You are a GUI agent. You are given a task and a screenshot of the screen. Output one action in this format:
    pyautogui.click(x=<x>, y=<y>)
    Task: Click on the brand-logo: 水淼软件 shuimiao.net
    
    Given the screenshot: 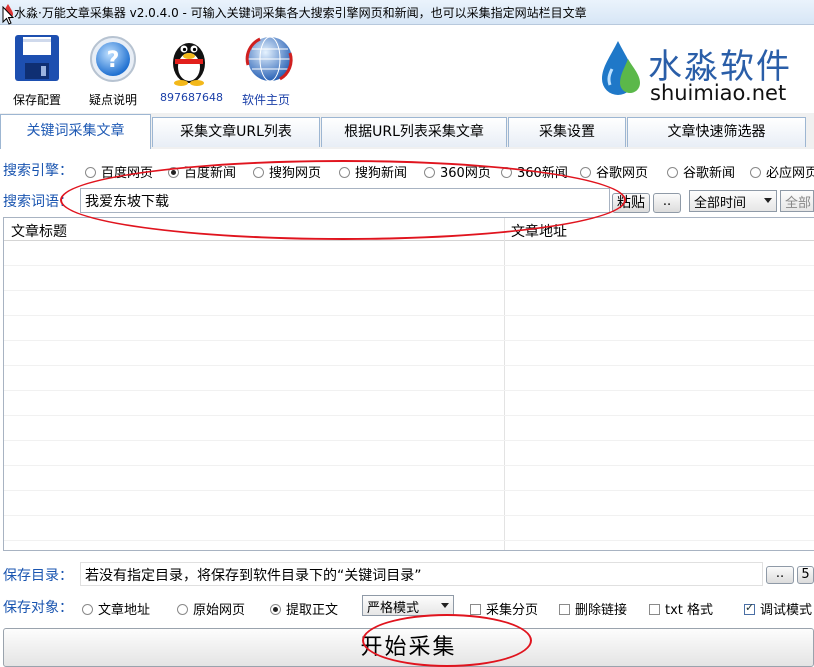 What is the action you would take?
    pyautogui.click(x=703, y=73)
    